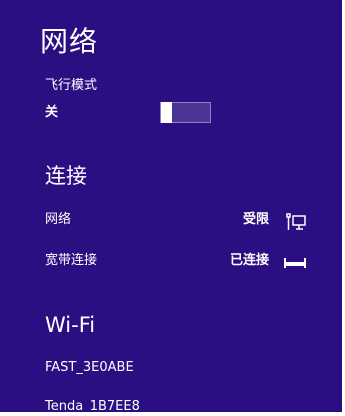 Image resolution: width=345 pixels, height=416 pixels. What do you see at coordinates (70, 325) in the screenshot?
I see `wifi-section-title: Wi-Fi` at bounding box center [70, 325].